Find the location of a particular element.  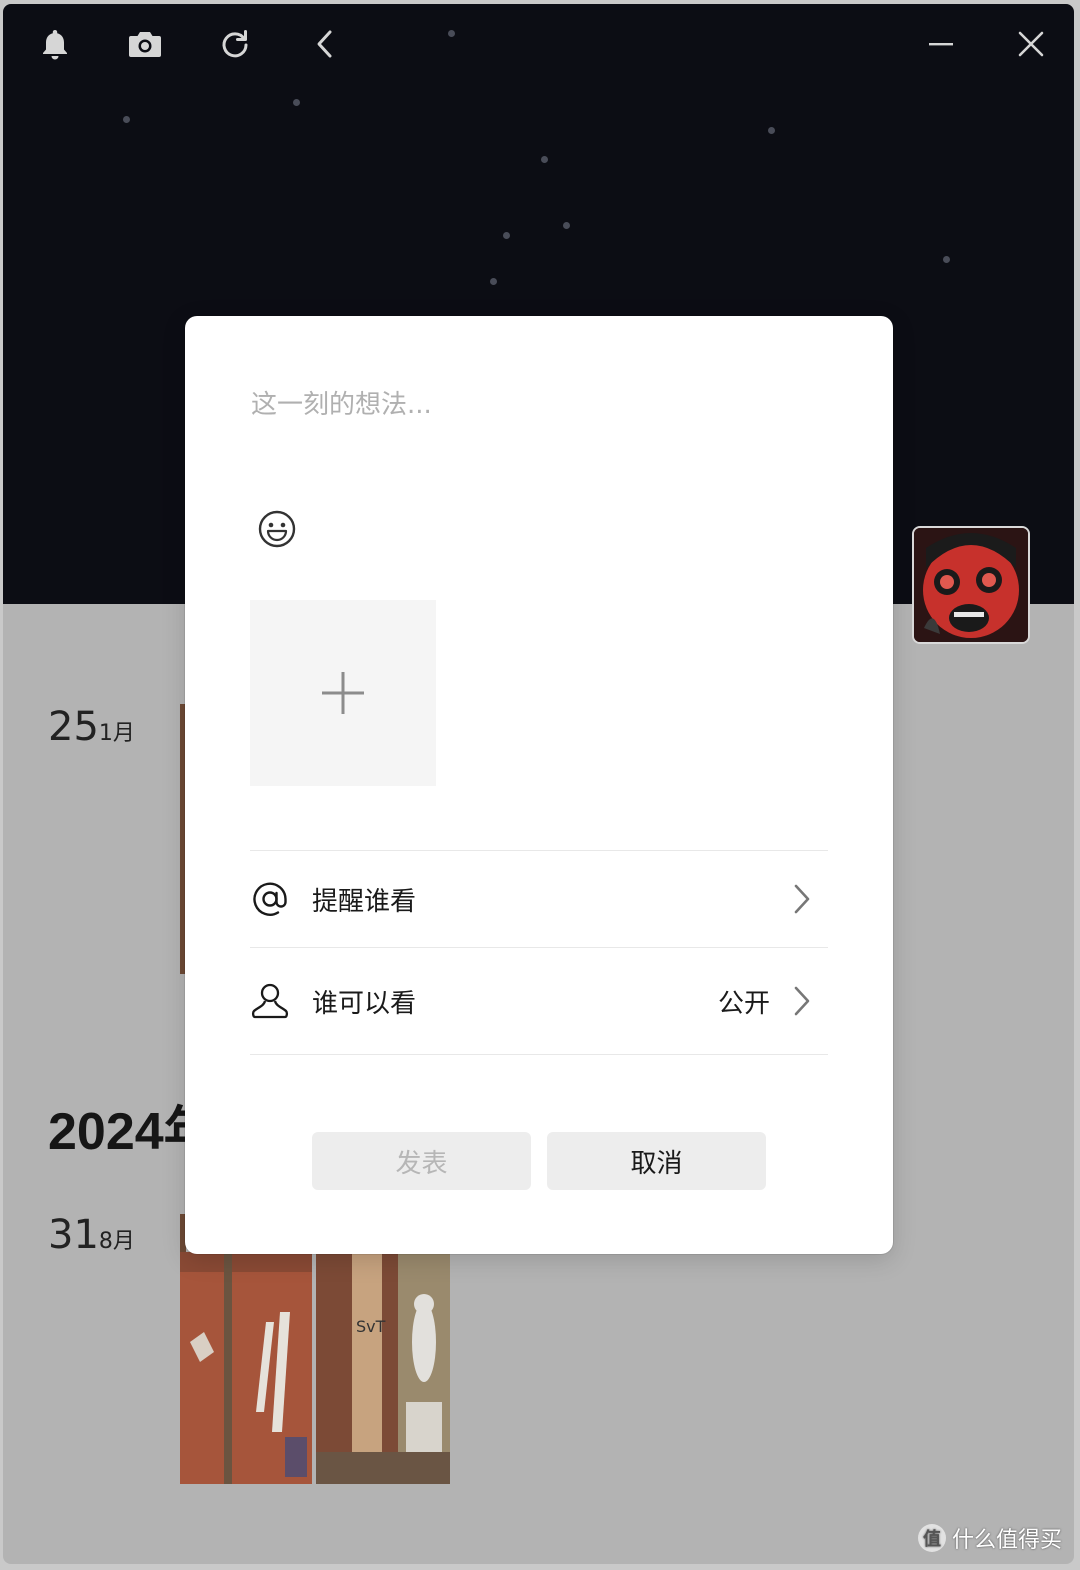

thought-input is located at coordinates (536, 405).